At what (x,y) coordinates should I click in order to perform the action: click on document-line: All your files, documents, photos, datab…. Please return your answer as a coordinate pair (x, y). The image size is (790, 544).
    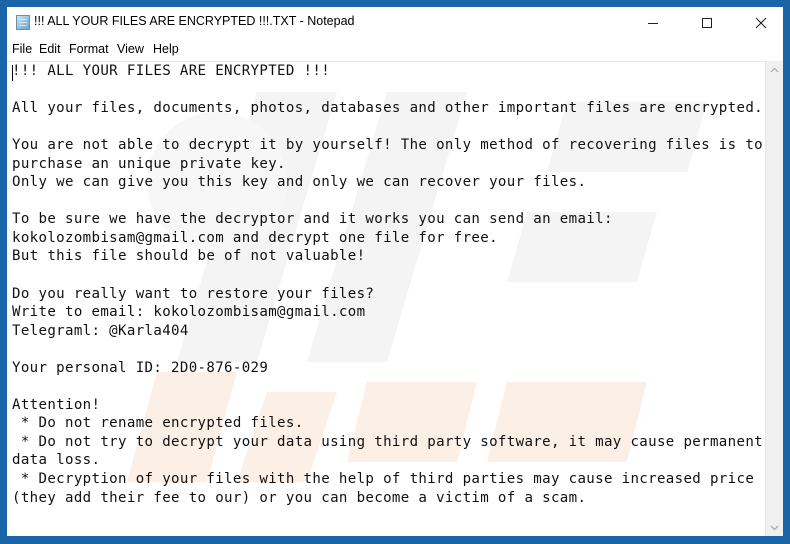
    Looking at the image, I should click on (387, 108).